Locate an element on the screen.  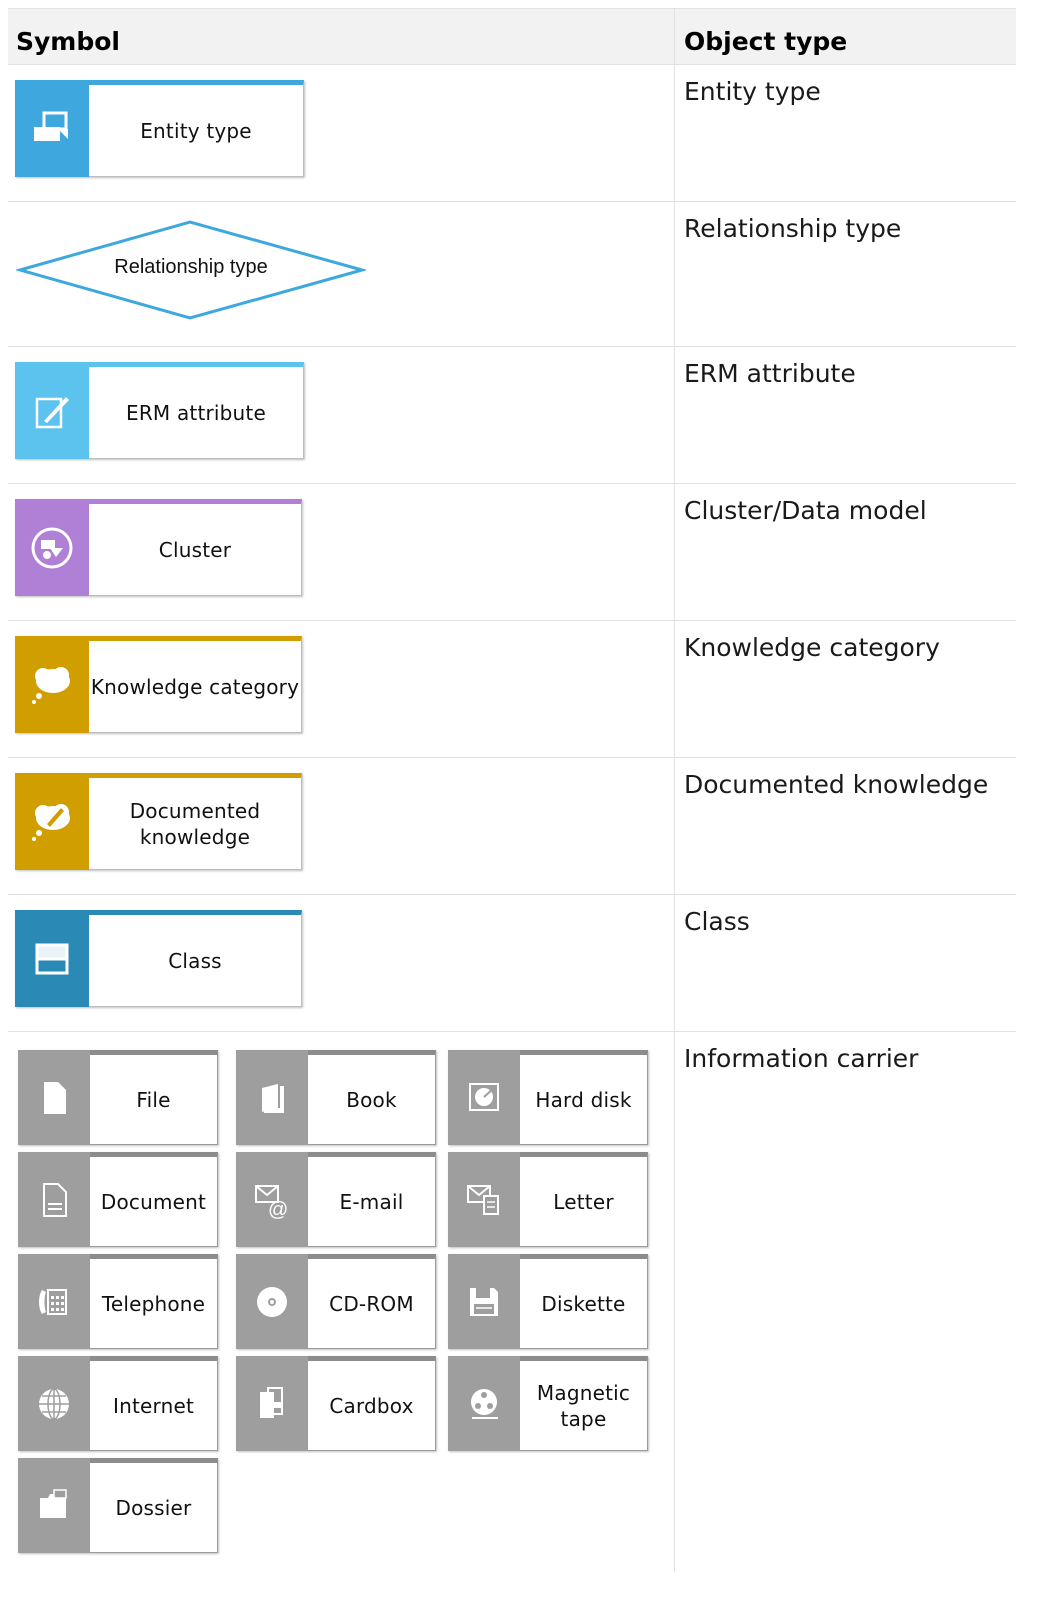
cluster-icon is located at coordinates (52, 547).